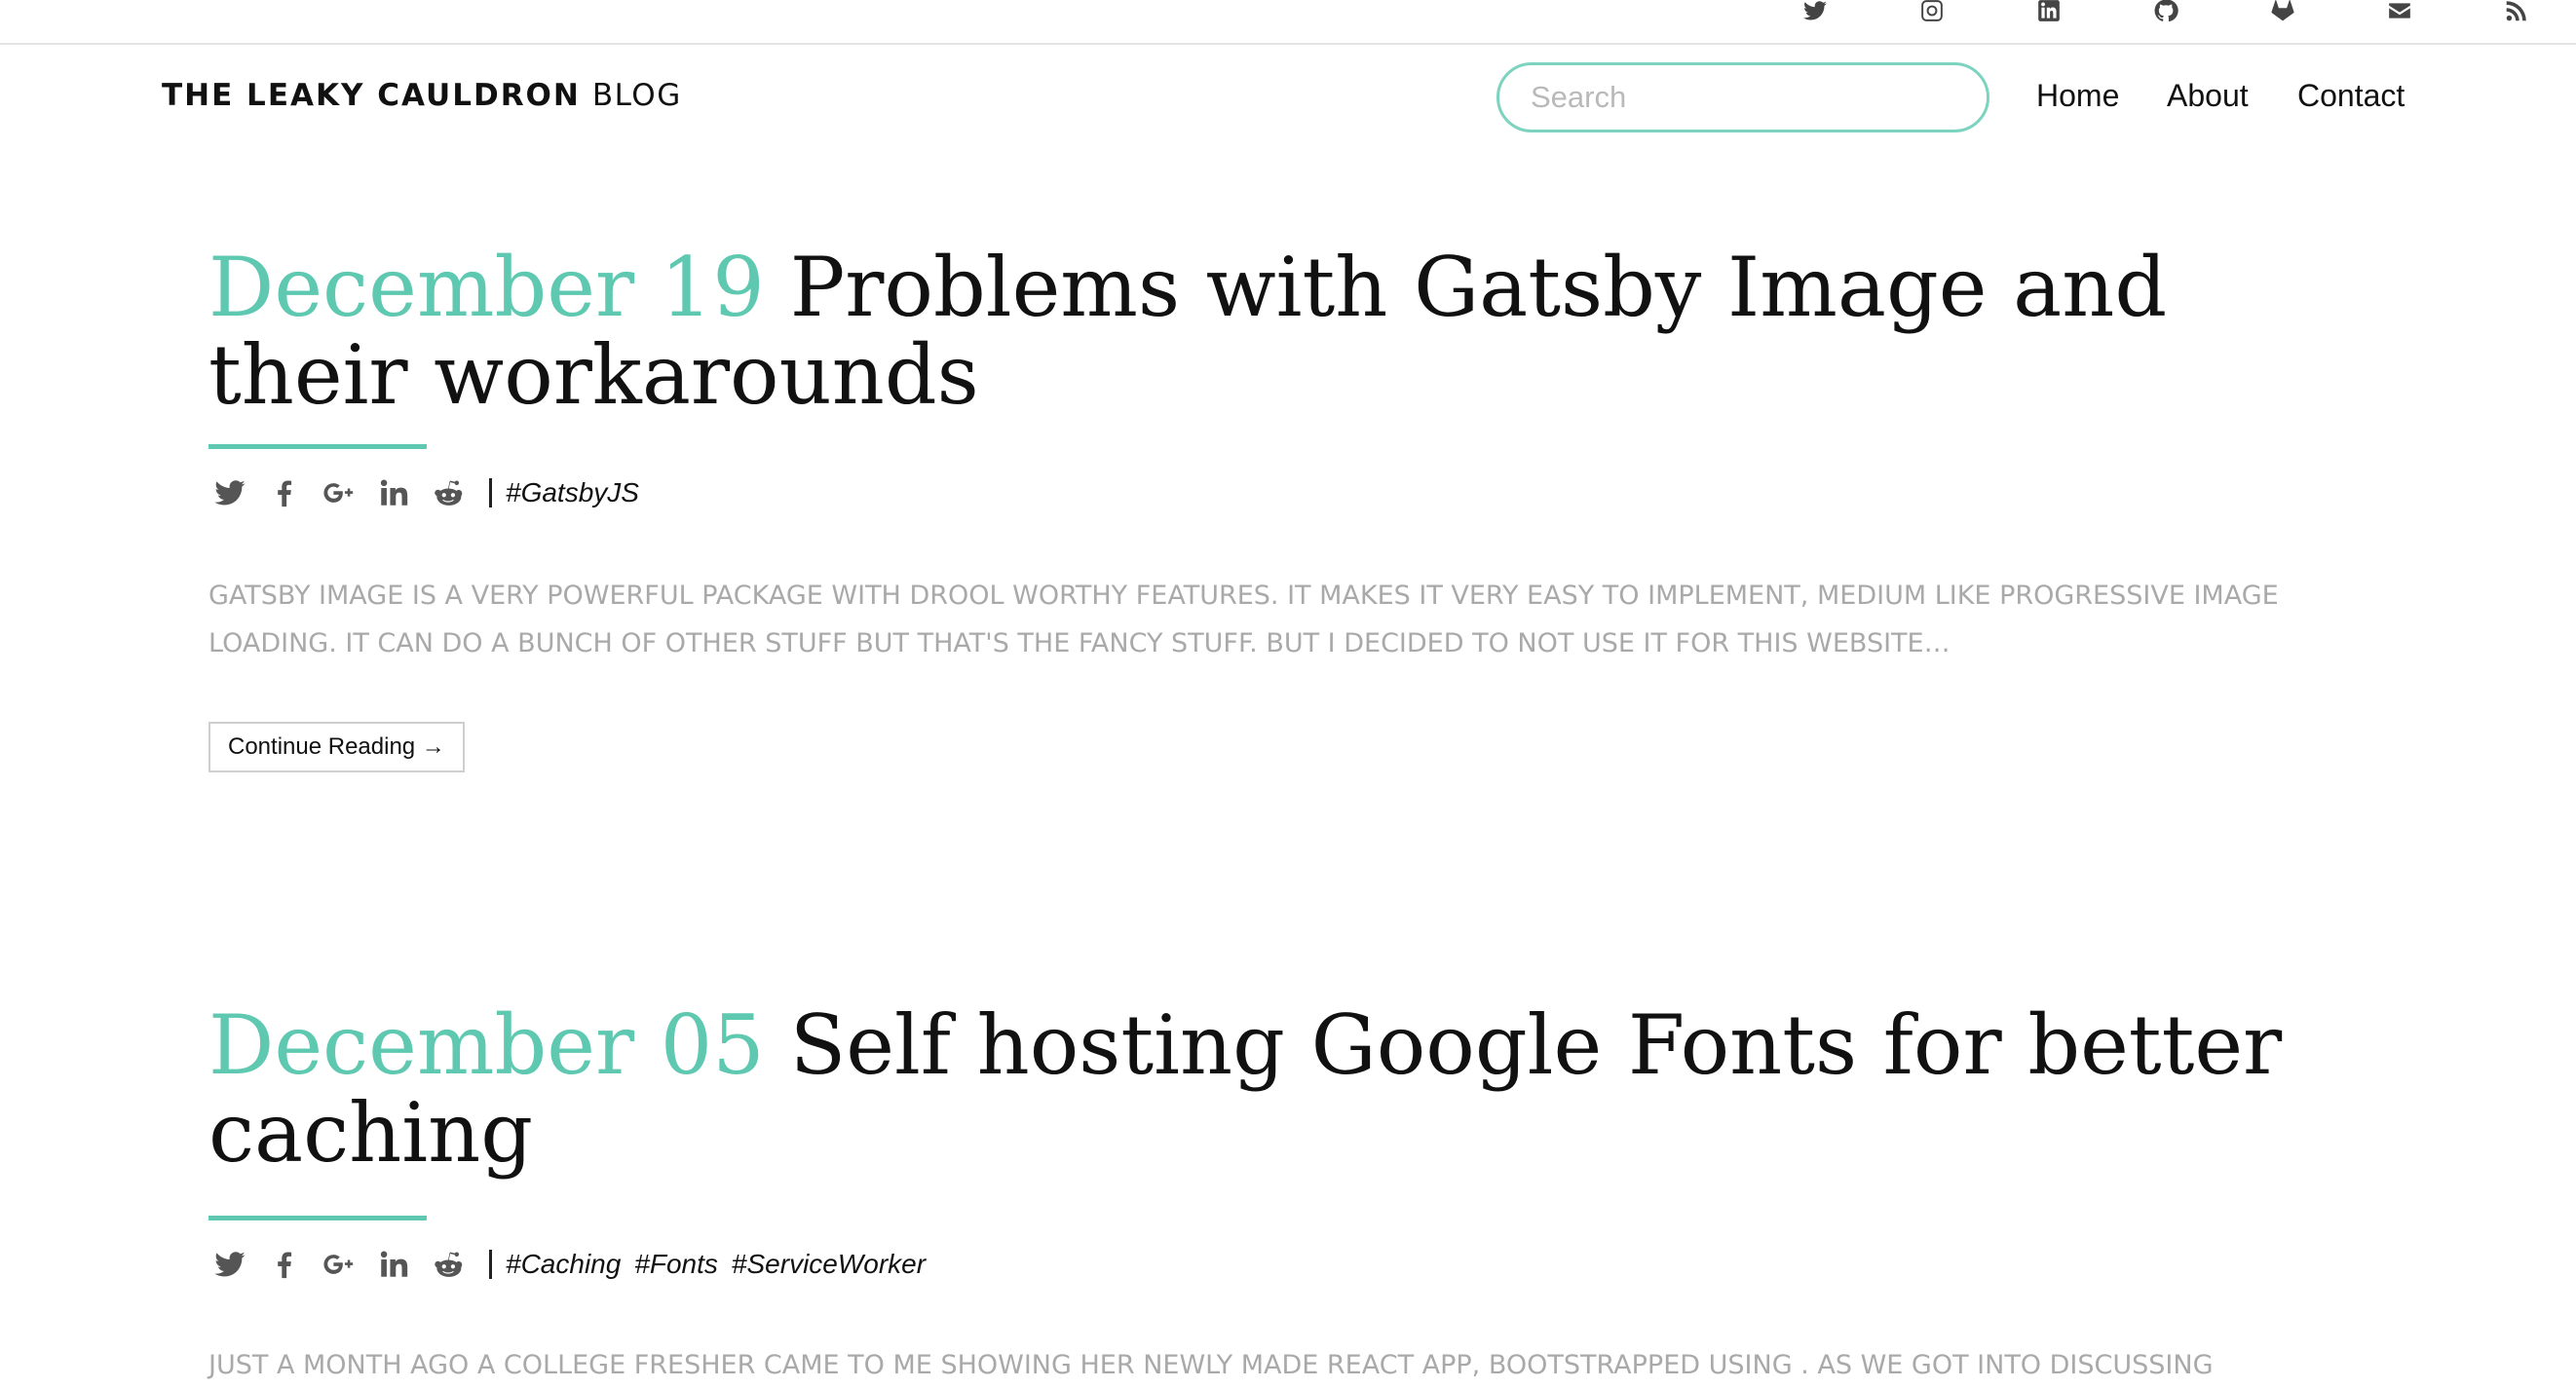  Describe the element at coordinates (1294, 493) in the screenshot. I see `post-meta: #GatsbyJS` at that location.